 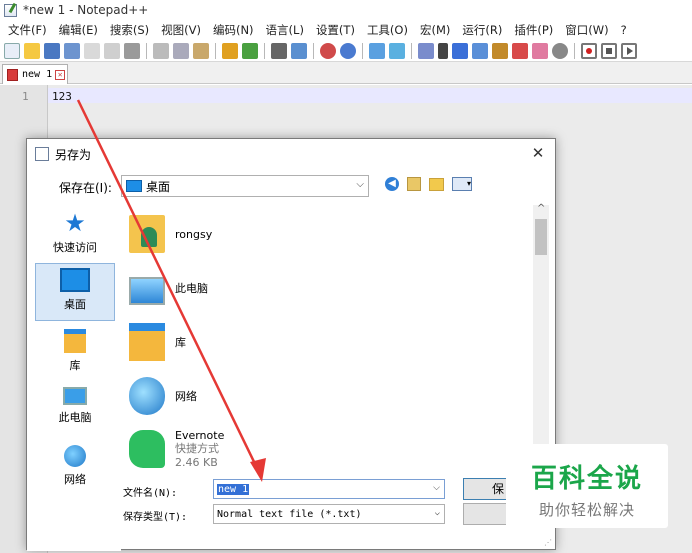 I want to click on show-all-chars-icon, so click(x=443, y=50).